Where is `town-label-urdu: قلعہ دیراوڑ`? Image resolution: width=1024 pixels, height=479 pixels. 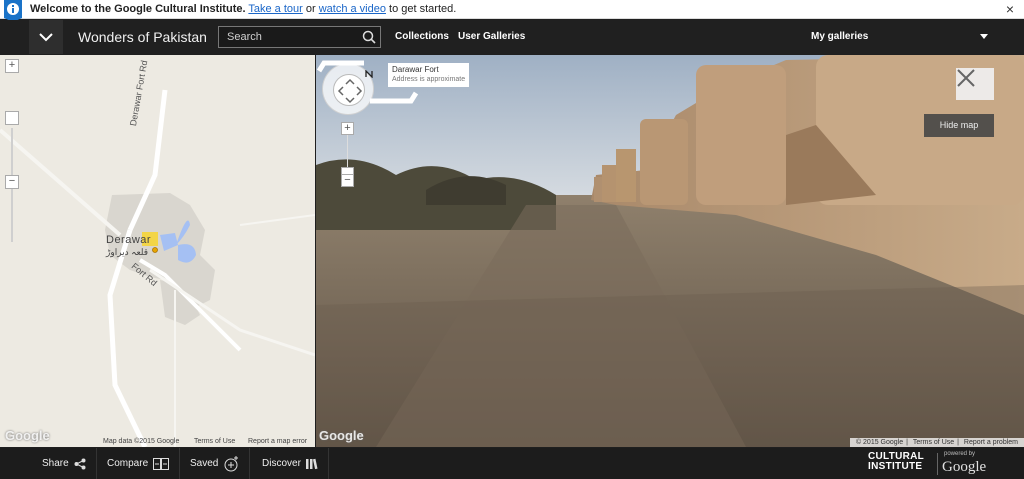
town-label-urdu: قلعہ دیراوڑ is located at coordinates (127, 252).